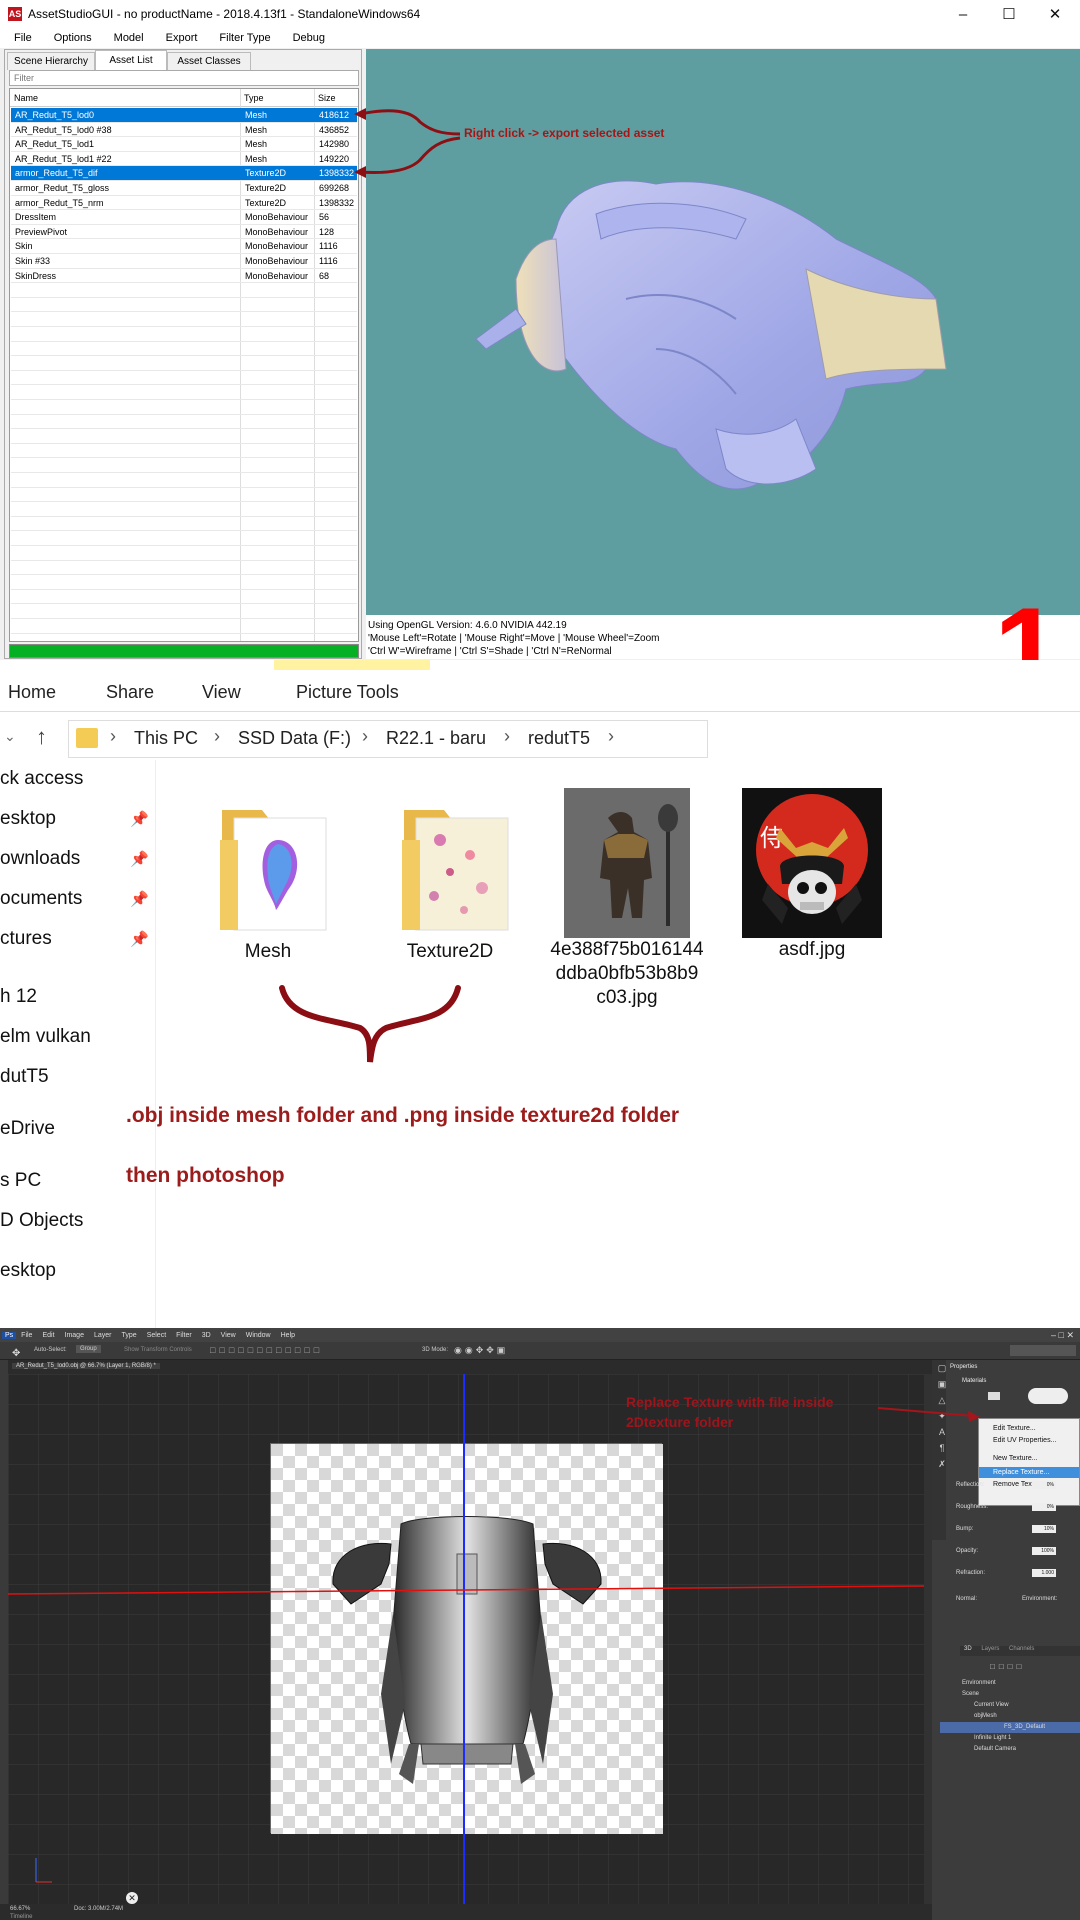 The image size is (1080, 1920). What do you see at coordinates (105, 98) in the screenshot?
I see `column-name: Name` at bounding box center [105, 98].